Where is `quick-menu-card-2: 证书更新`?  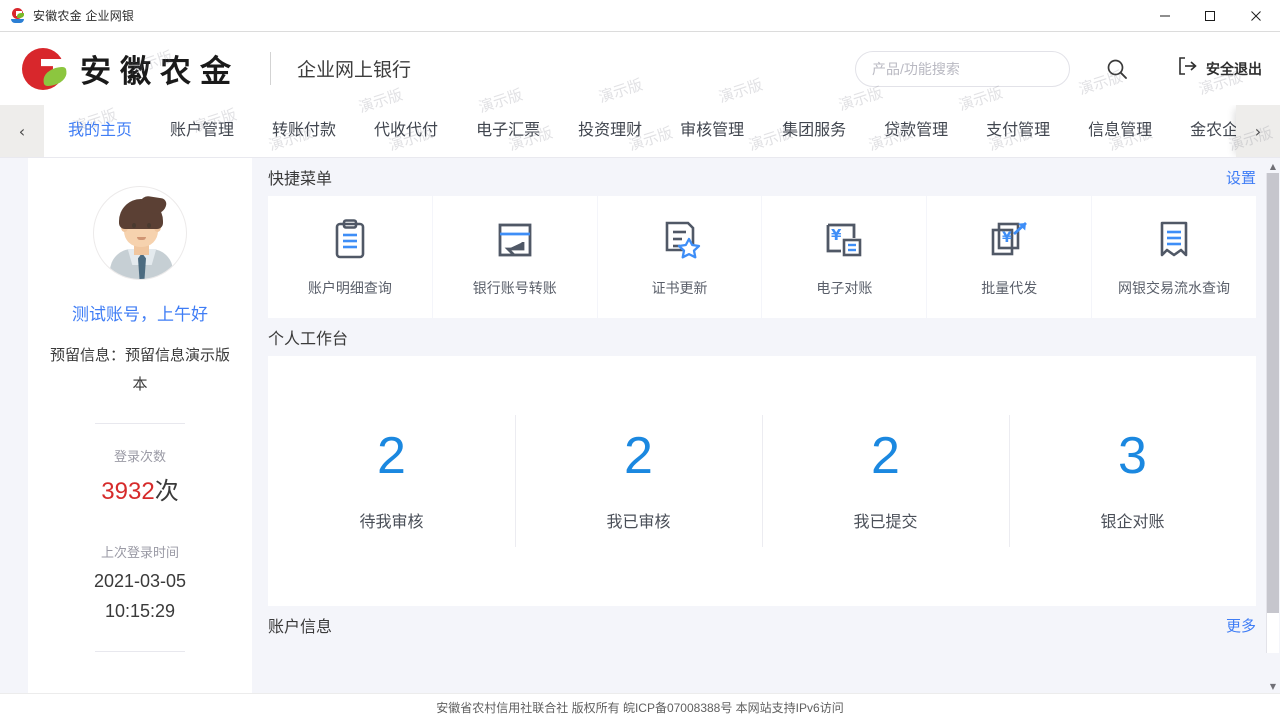 quick-menu-card-2: 证书更新 is located at coordinates (679, 257).